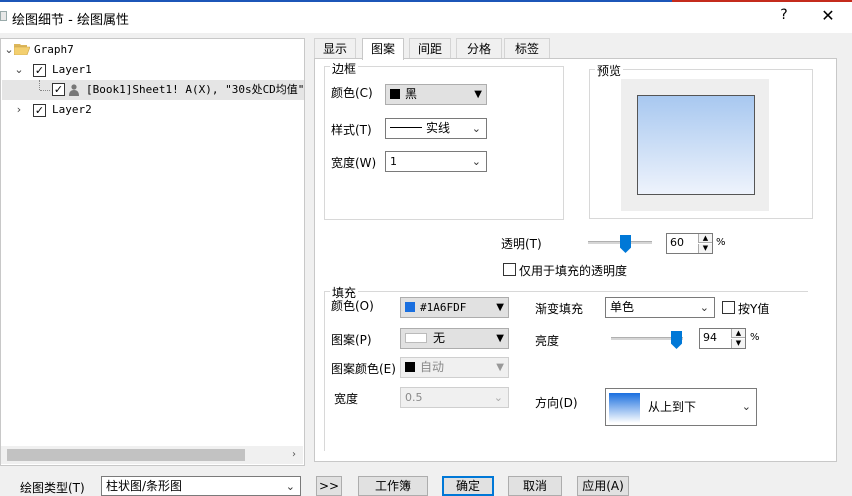 This screenshot has width=852, height=496. I want to click on gradient-direction-swatch, so click(624, 407).